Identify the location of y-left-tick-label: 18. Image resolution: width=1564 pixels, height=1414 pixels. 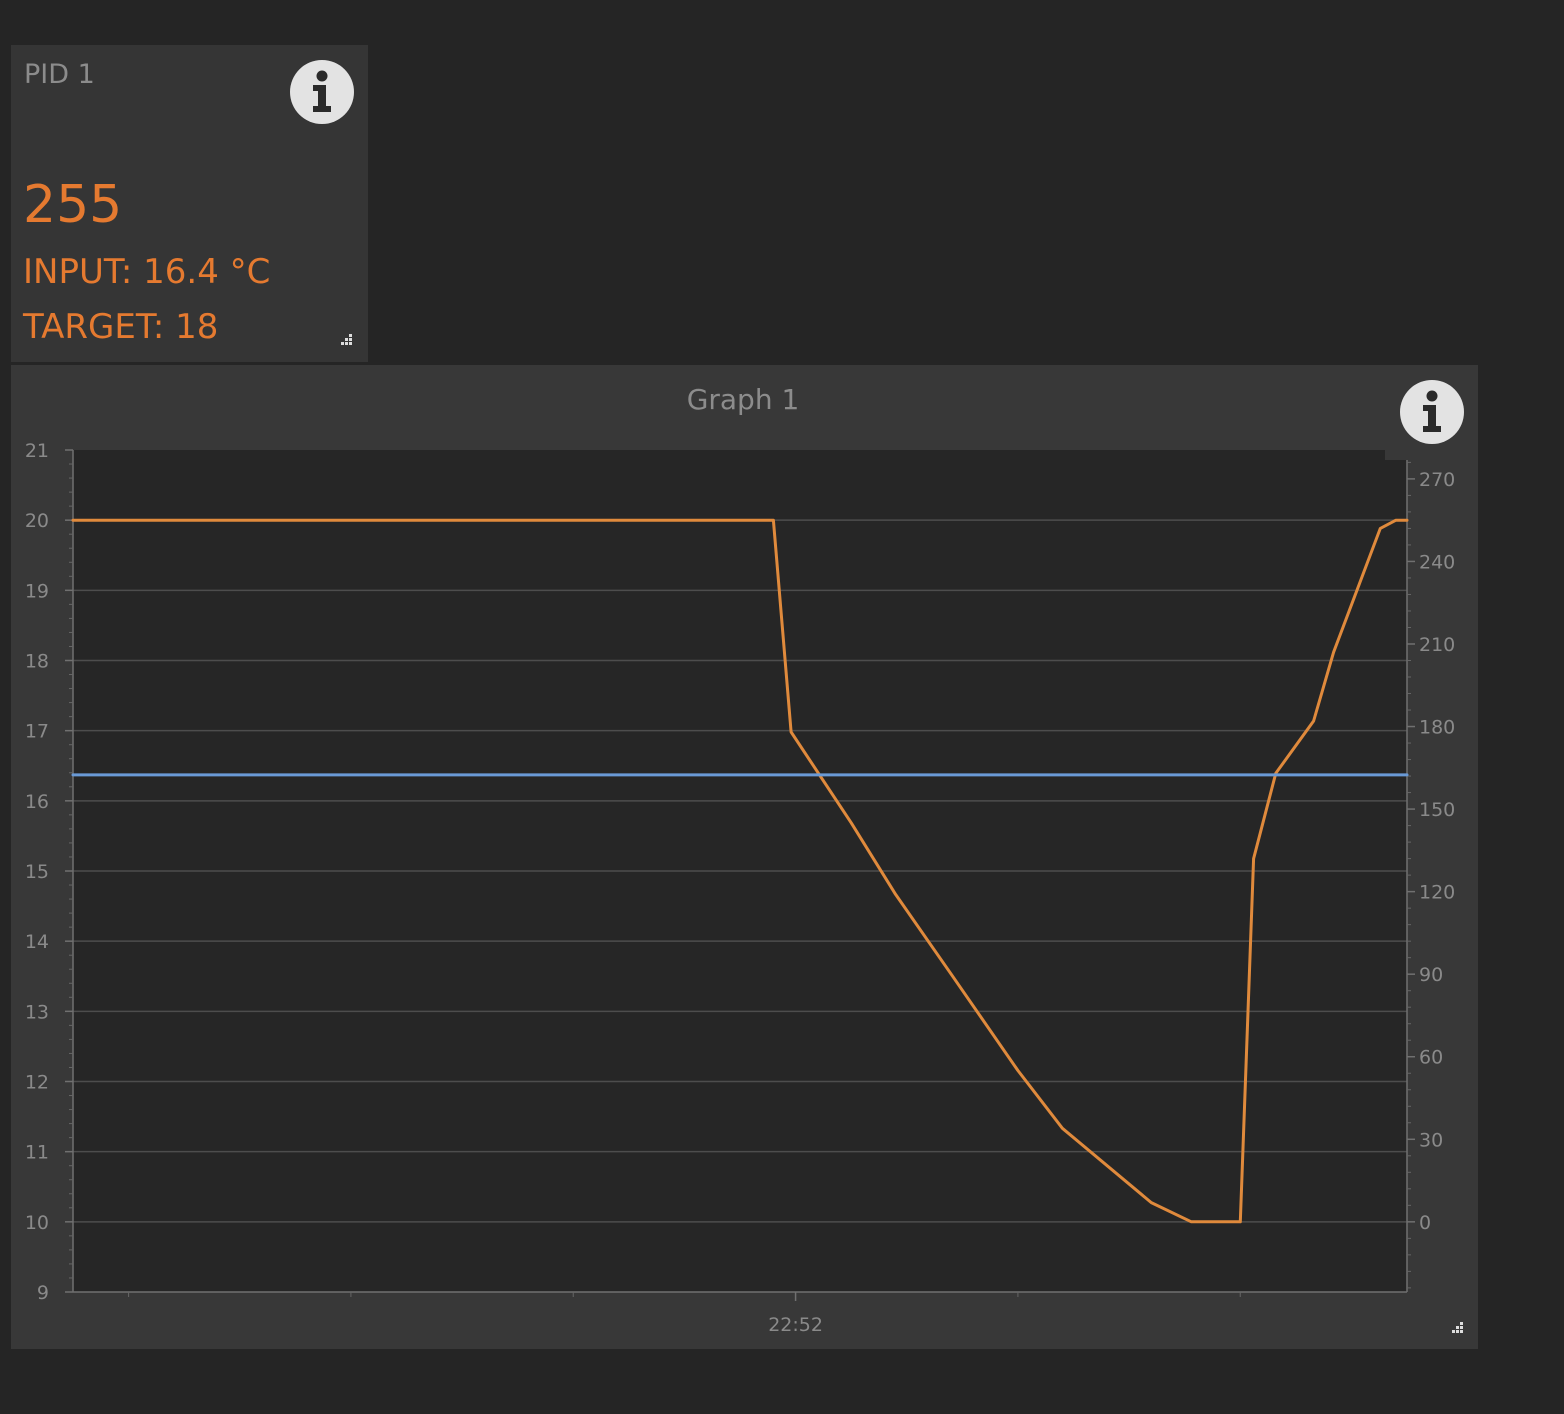
(37, 662).